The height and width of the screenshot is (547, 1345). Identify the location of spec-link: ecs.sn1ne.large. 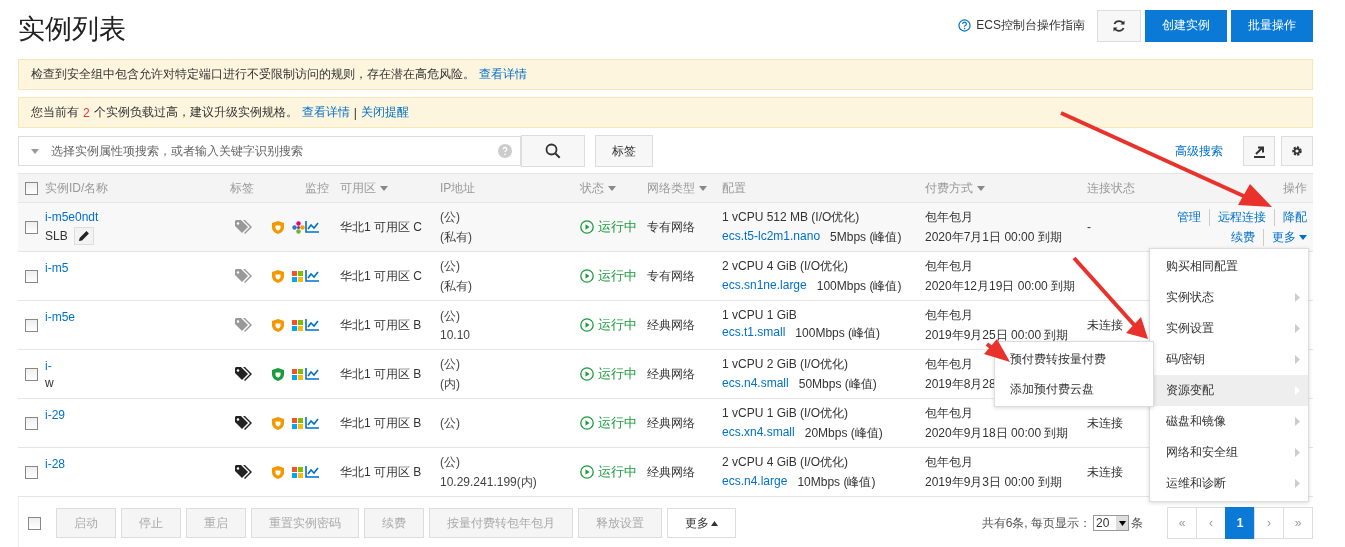
(764, 286).